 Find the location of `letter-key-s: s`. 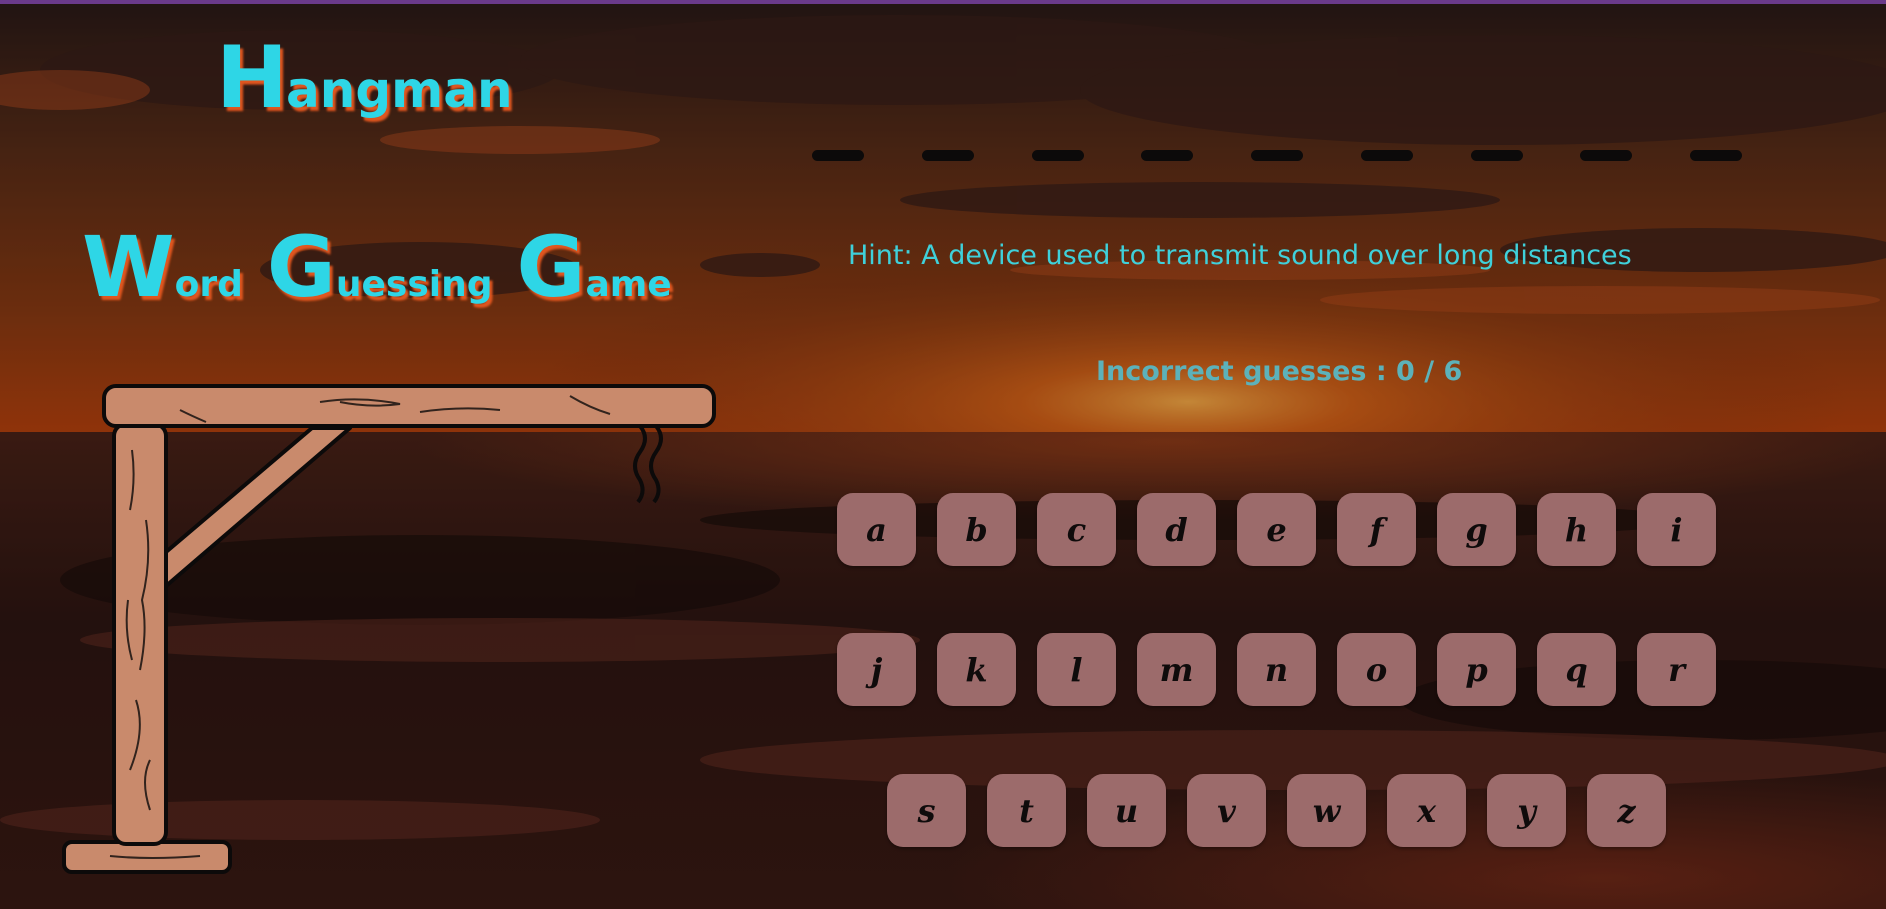

letter-key-s: s is located at coordinates (926, 810).